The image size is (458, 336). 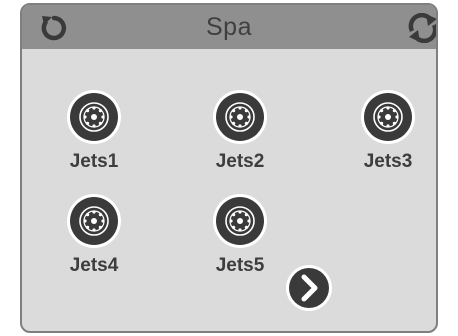 I want to click on jet-button-4: Jets4, so click(x=94, y=243).